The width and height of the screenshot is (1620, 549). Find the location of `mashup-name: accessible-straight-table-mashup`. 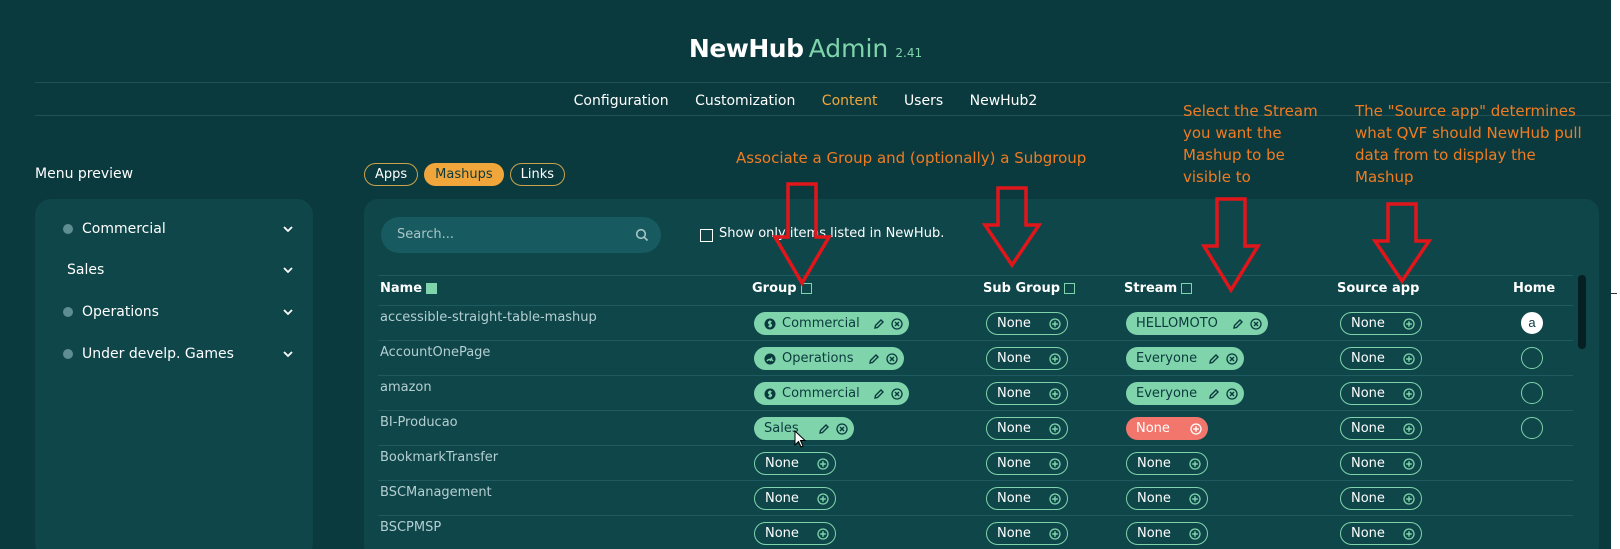

mashup-name: accessible-straight-table-mashup is located at coordinates (488, 317).